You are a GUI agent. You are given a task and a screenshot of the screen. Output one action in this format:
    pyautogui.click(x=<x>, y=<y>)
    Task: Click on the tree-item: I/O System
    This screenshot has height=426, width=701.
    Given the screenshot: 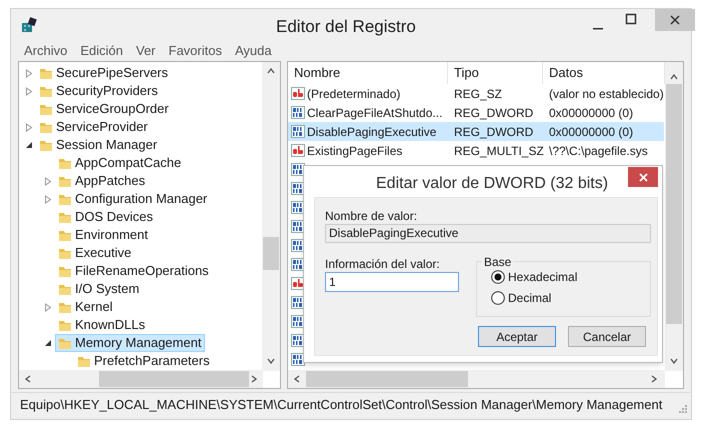 What is the action you would take?
    pyautogui.click(x=99, y=289)
    